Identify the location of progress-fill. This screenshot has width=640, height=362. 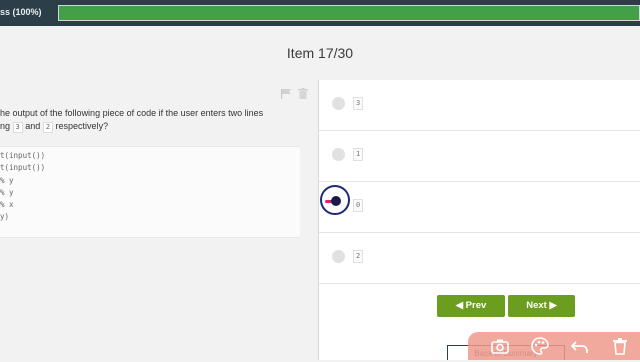
(349, 13).